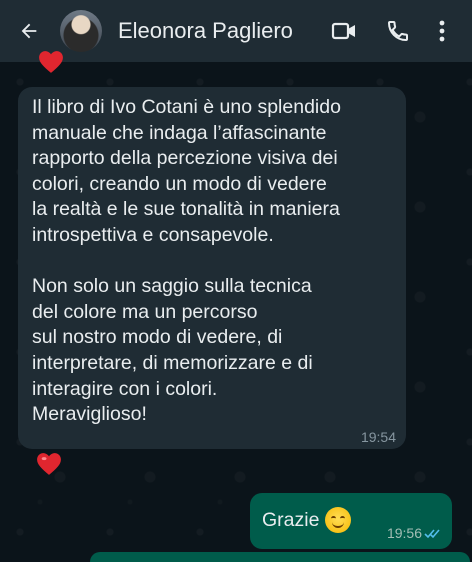 The height and width of the screenshot is (562, 472). What do you see at coordinates (432, 534) in the screenshot?
I see `double-check-read-icon` at bounding box center [432, 534].